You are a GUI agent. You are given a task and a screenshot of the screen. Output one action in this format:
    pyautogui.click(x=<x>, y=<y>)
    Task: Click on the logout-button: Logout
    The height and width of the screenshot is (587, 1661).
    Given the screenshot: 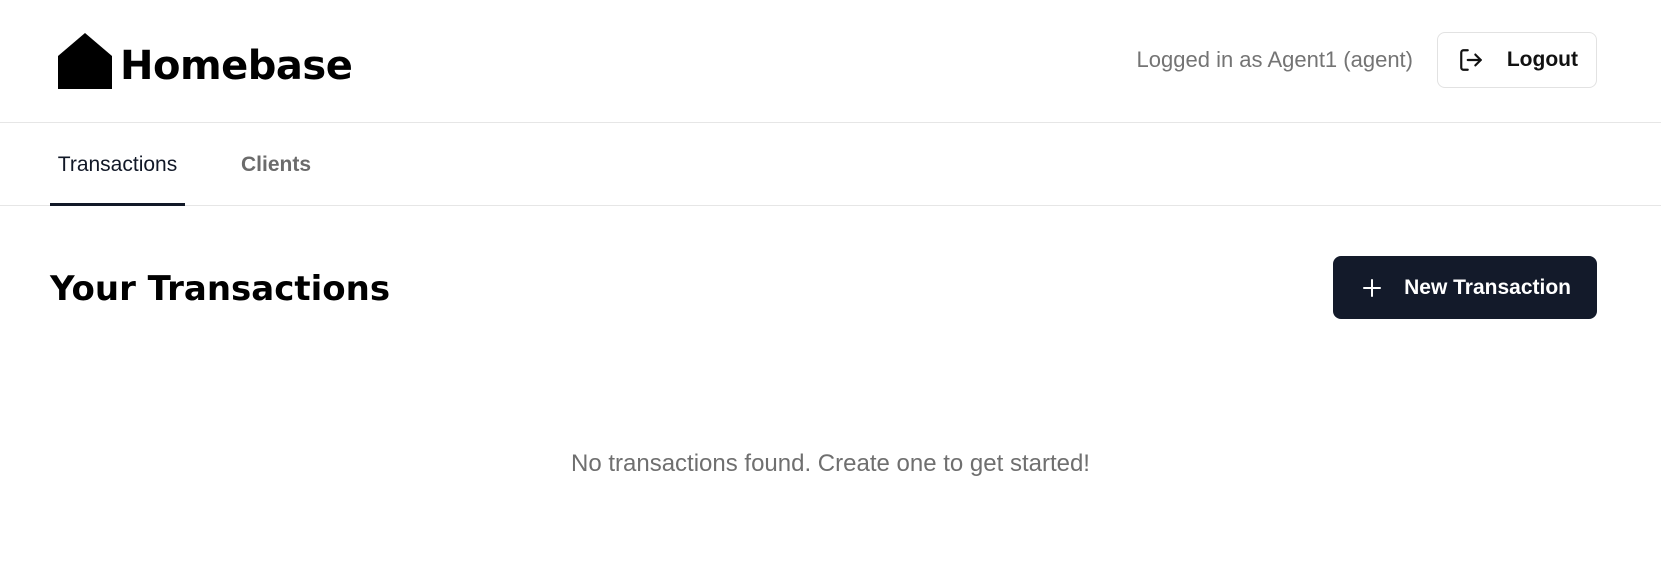 What is the action you would take?
    pyautogui.click(x=1517, y=60)
    